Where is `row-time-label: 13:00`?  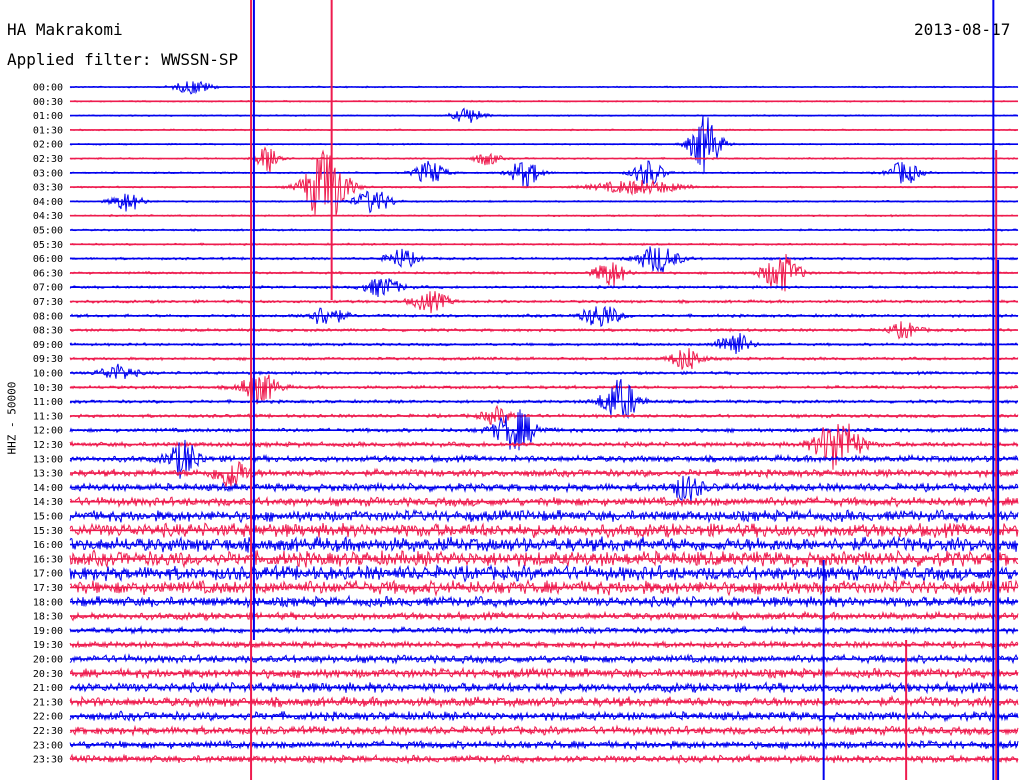 row-time-label: 13:00 is located at coordinates (48, 459).